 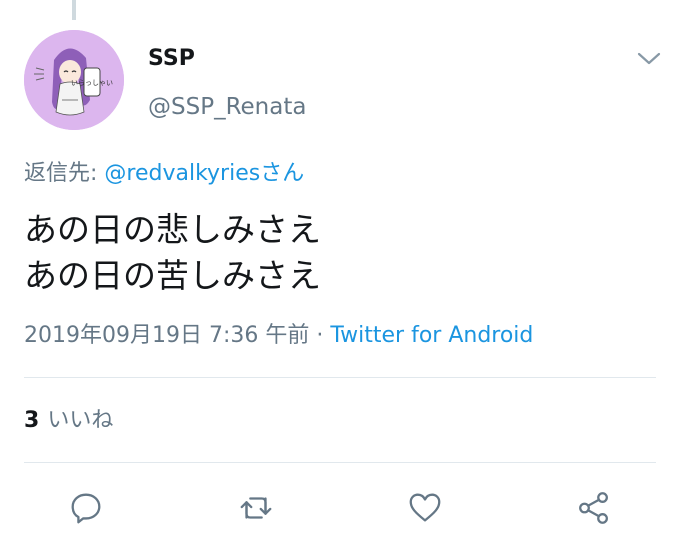 I want to click on reply-mention-link: @redvalkyriesさん, so click(x=204, y=173).